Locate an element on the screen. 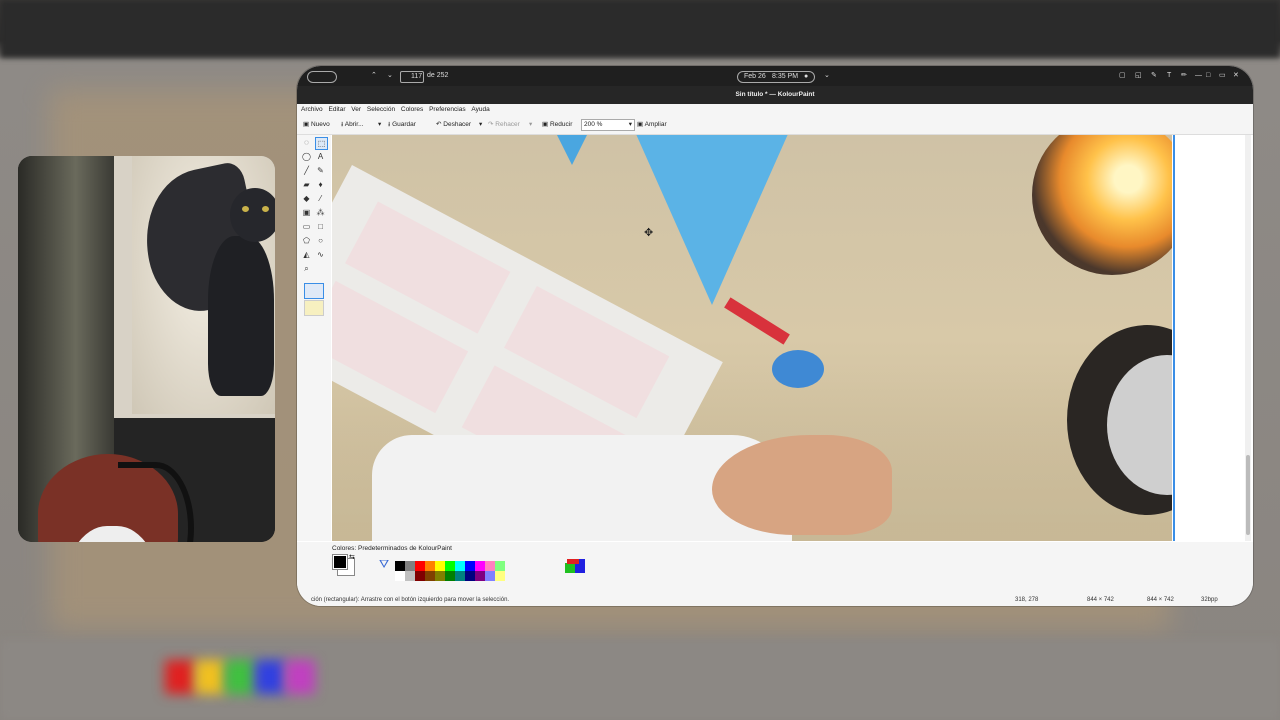  ellipse-icon: ○ is located at coordinates (320, 240).